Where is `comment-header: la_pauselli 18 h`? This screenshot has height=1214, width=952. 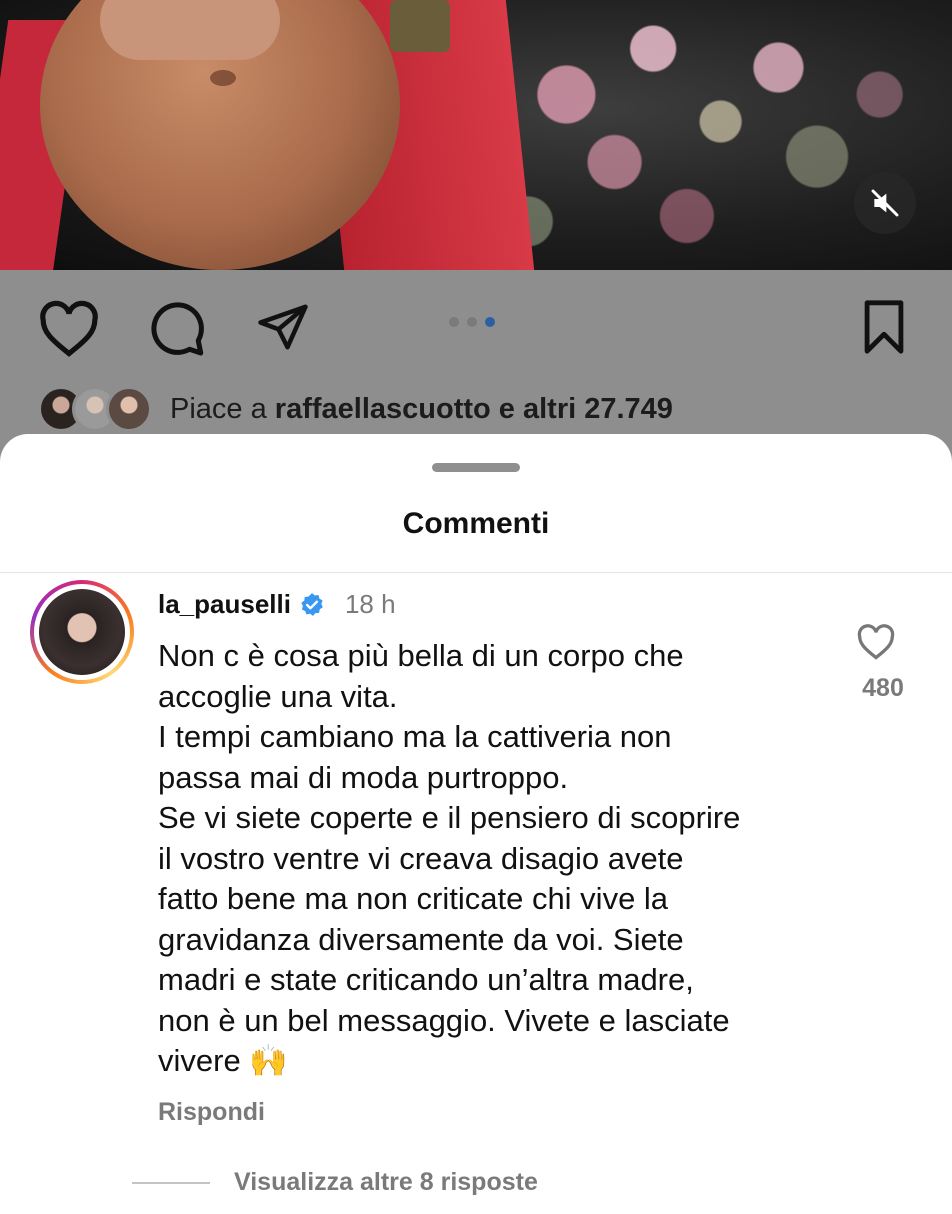 comment-header: la_pauselli 18 h is located at coordinates (277, 604).